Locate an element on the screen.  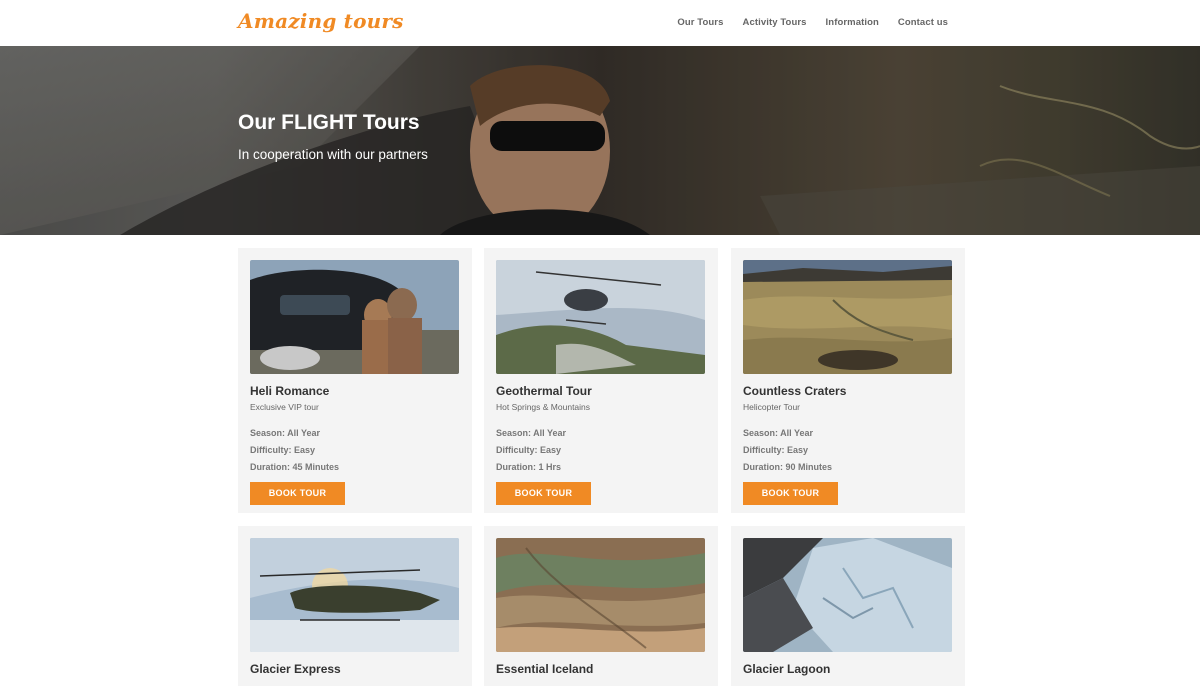
tour-duration: Duration: 1 Hrs is located at coordinates (529, 467).